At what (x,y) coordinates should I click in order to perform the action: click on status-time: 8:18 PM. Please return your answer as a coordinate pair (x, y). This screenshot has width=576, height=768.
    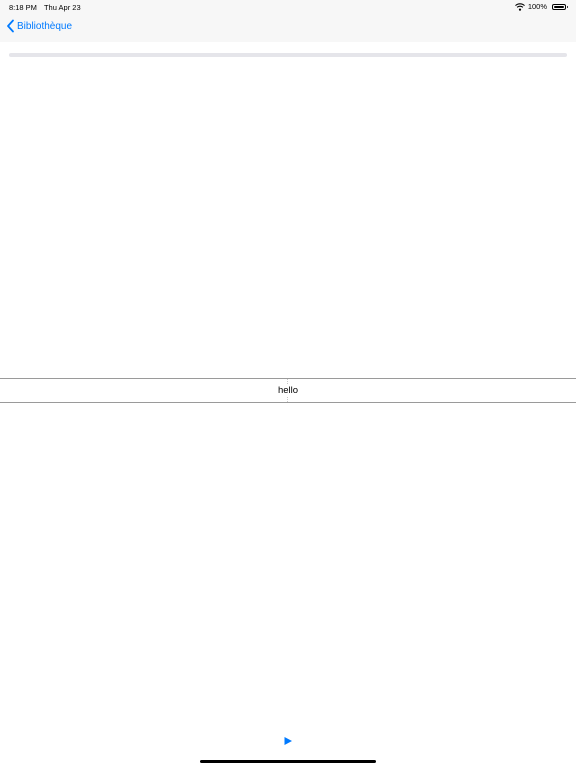
    Looking at the image, I should click on (23, 7).